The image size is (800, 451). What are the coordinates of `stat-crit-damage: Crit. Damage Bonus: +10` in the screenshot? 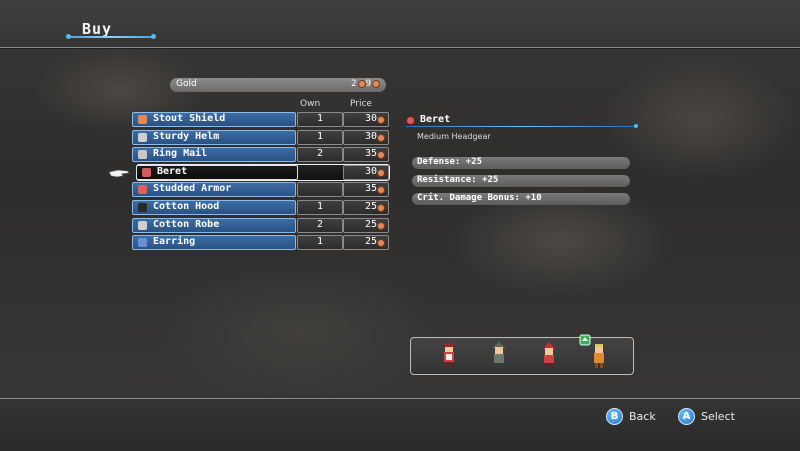 It's located at (521, 199).